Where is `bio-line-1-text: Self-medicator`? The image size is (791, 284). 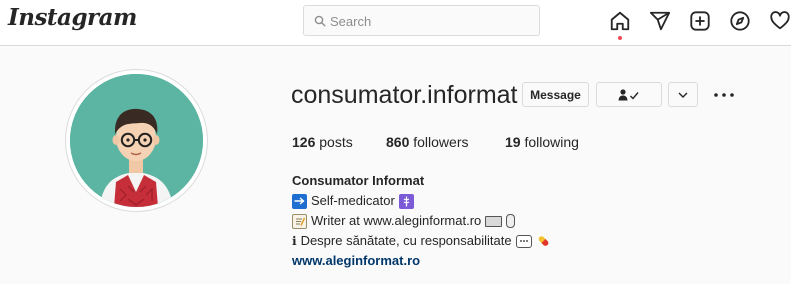 bio-line-1-text: Self-medicator is located at coordinates (353, 200).